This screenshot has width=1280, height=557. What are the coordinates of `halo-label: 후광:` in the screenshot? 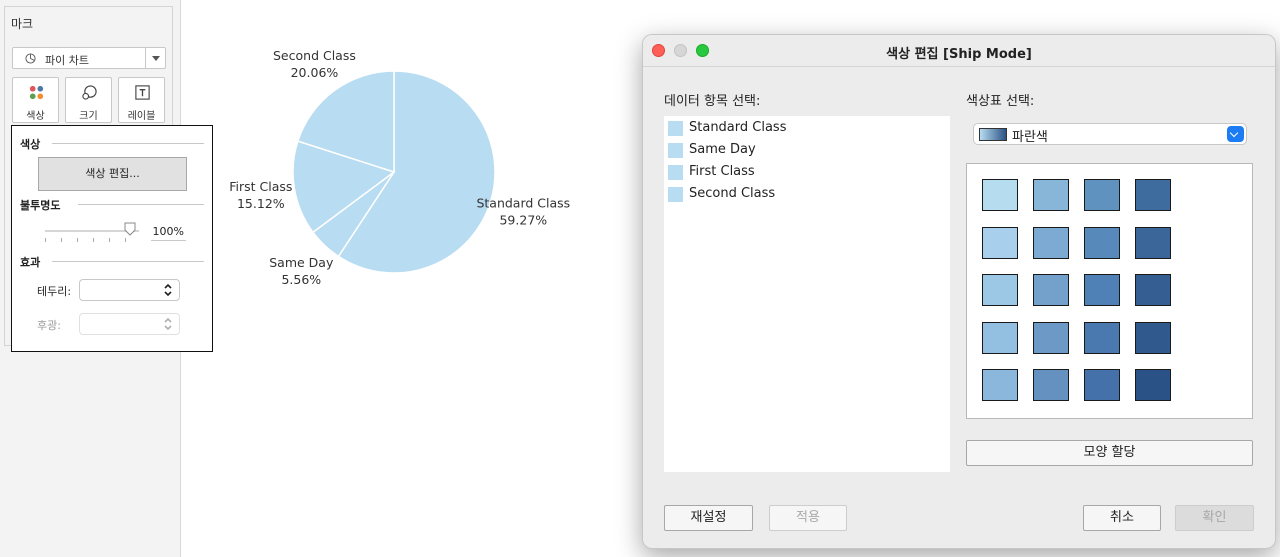 It's located at (49, 325).